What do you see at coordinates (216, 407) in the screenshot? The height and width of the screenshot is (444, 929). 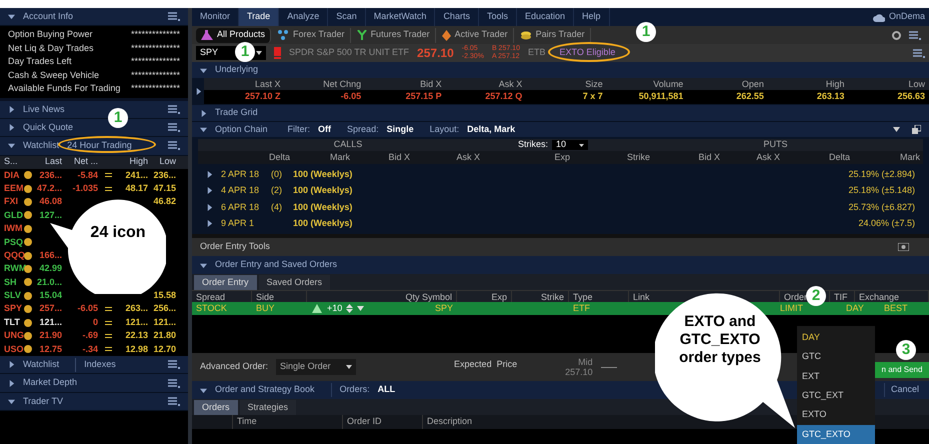 I see `book-tab: Orders` at bounding box center [216, 407].